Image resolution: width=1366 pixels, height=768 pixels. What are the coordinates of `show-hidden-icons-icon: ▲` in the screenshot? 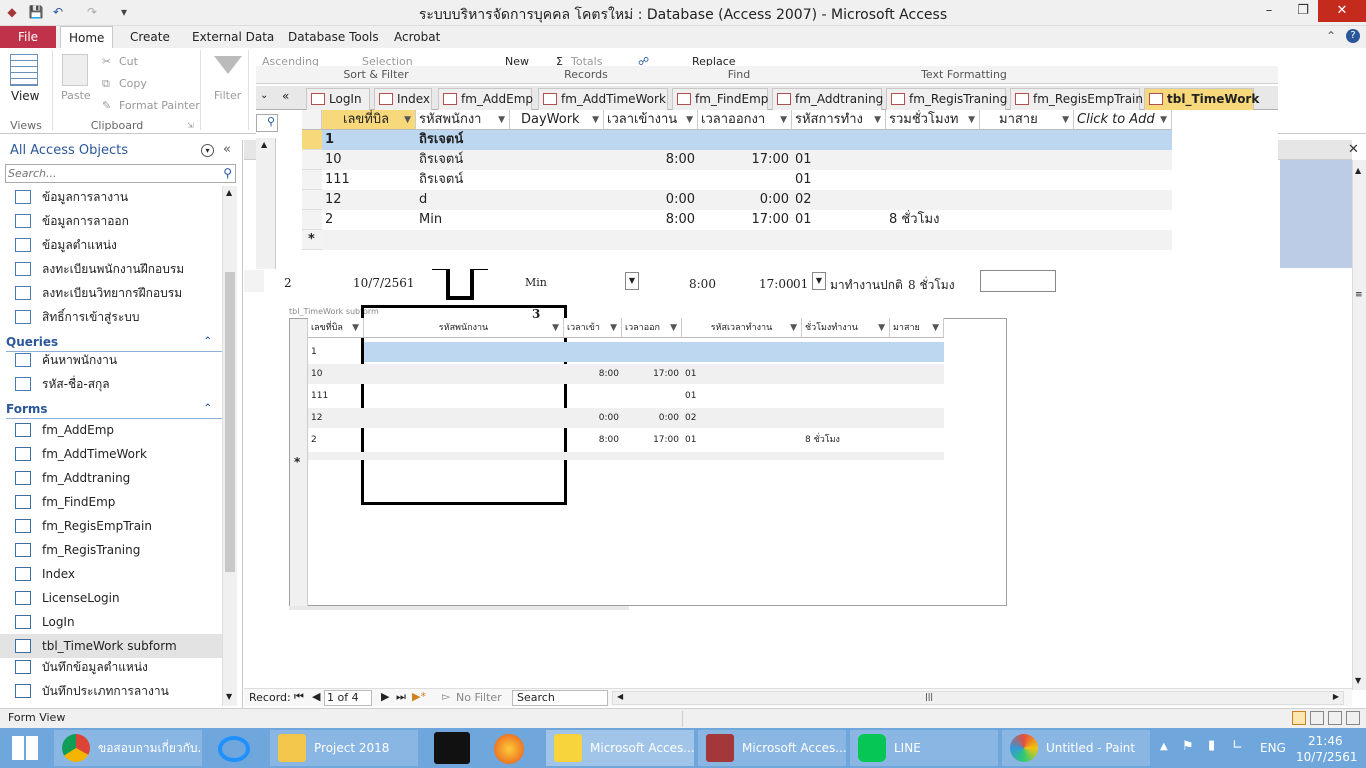 It's located at (1164, 746).